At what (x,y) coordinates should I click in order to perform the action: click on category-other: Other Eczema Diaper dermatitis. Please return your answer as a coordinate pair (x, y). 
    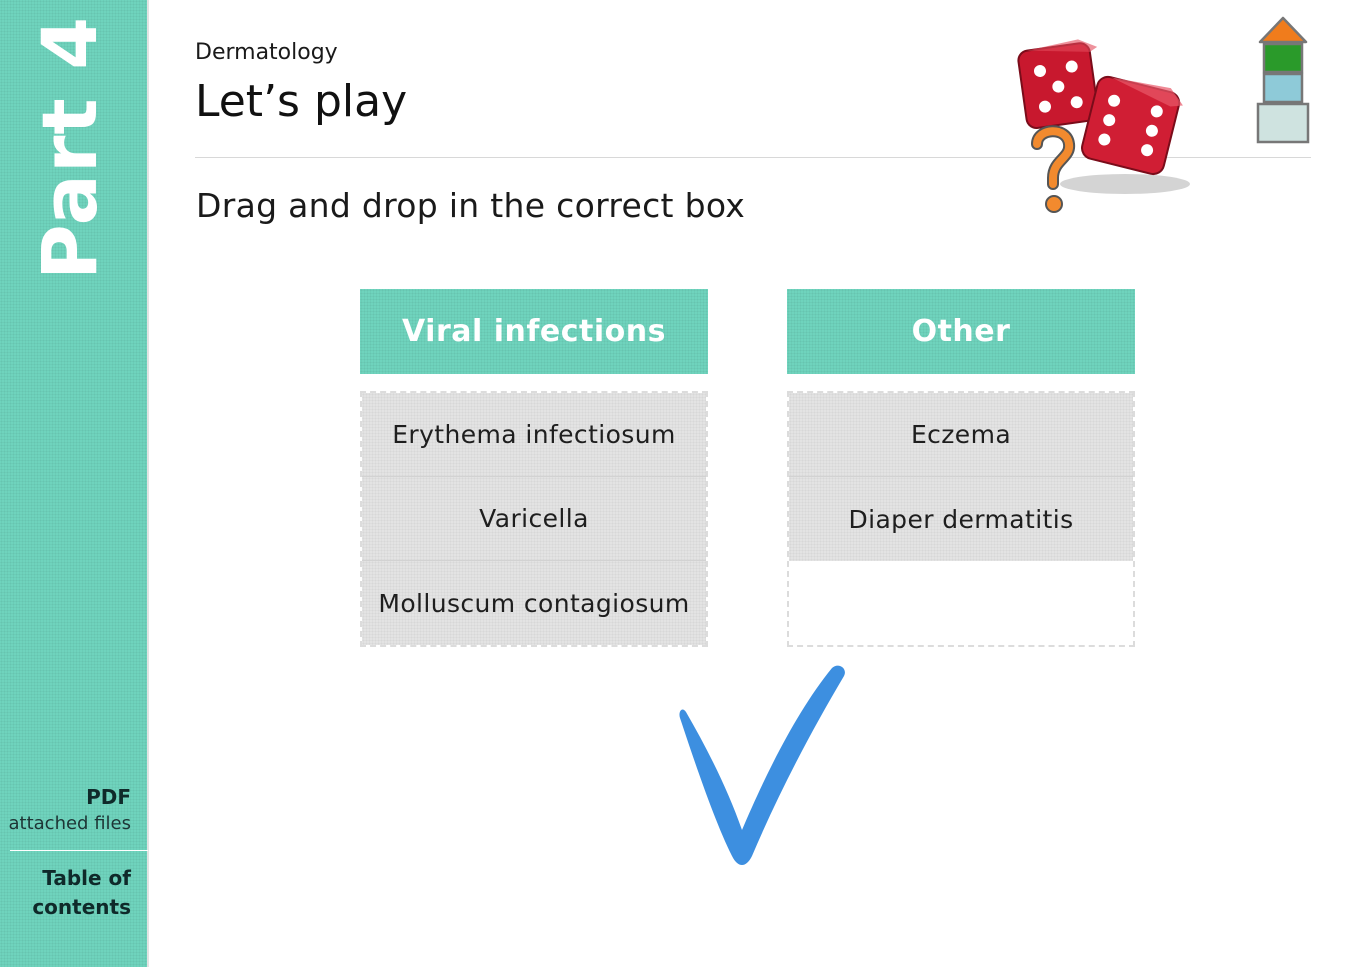
    Looking at the image, I should click on (961, 468).